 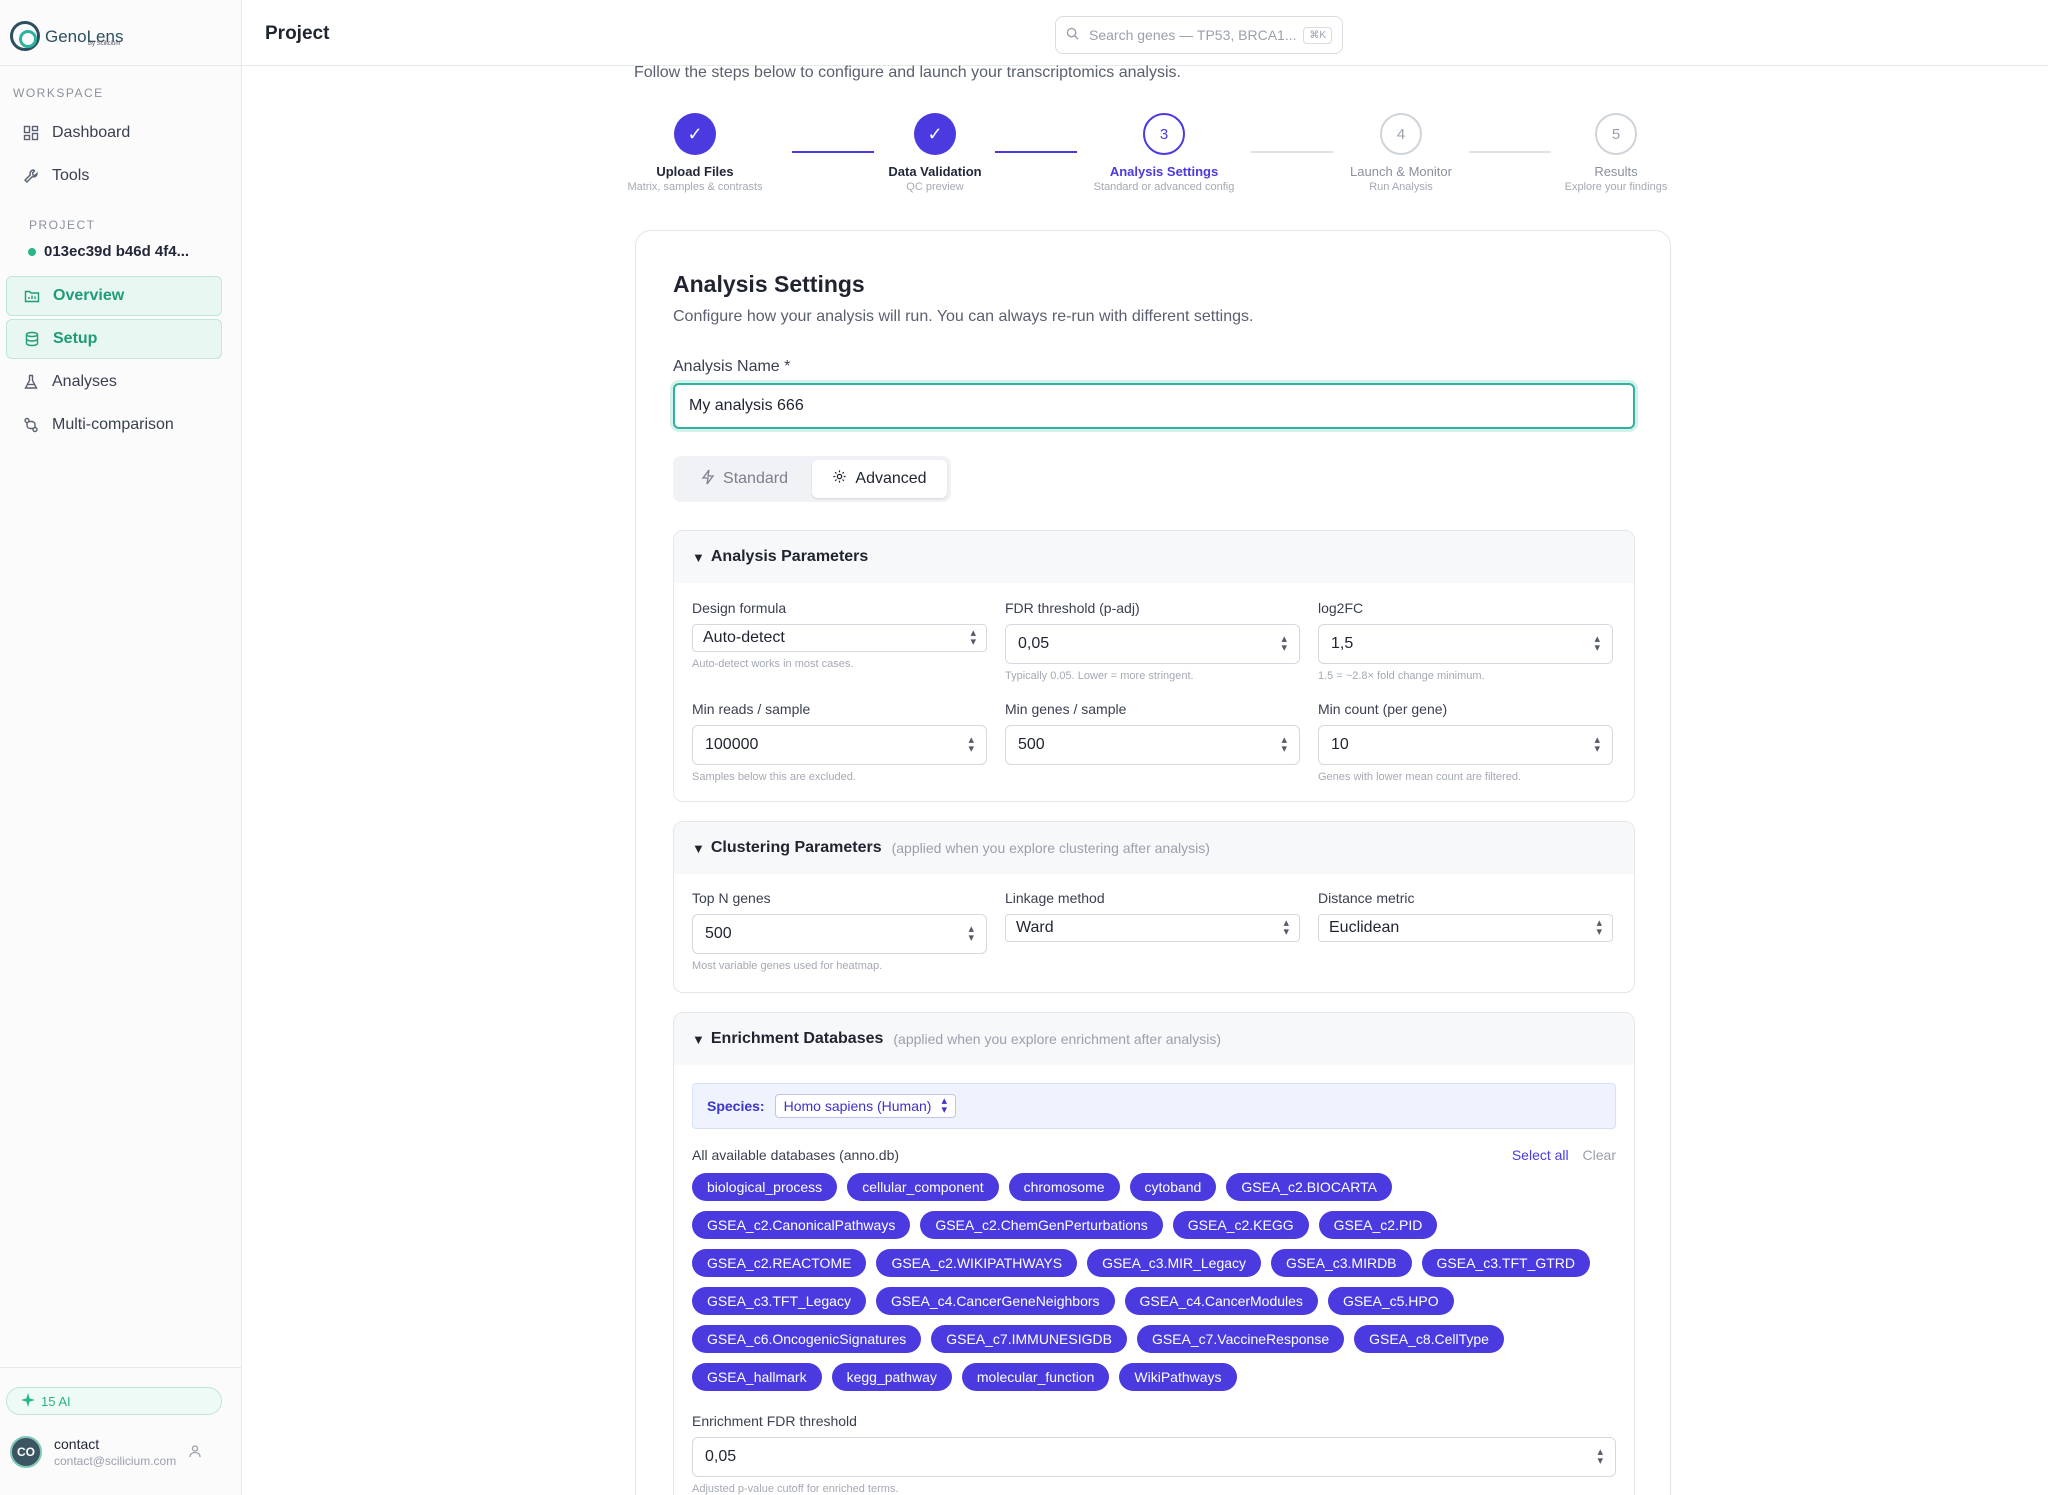 I want to click on distance-metric-field: Distance metric Euclidean ▴ ▾, so click(x=1465, y=916).